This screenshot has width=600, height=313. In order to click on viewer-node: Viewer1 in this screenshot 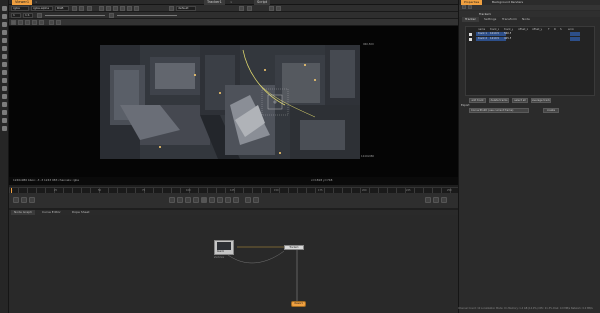, I will do `click(298, 304)`.